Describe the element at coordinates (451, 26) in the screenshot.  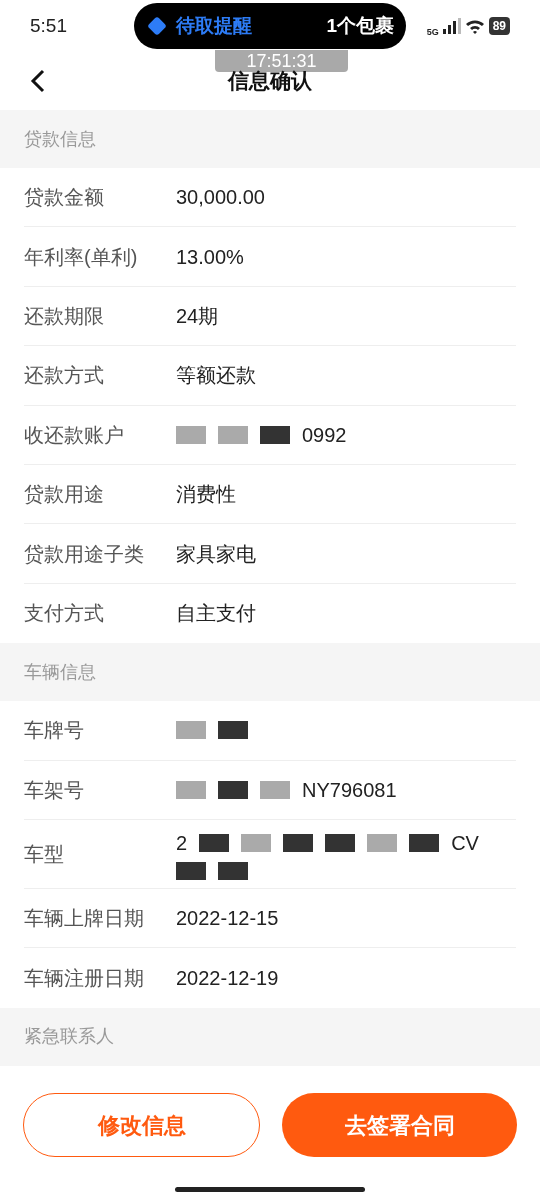
I see `signal-icon` at that location.